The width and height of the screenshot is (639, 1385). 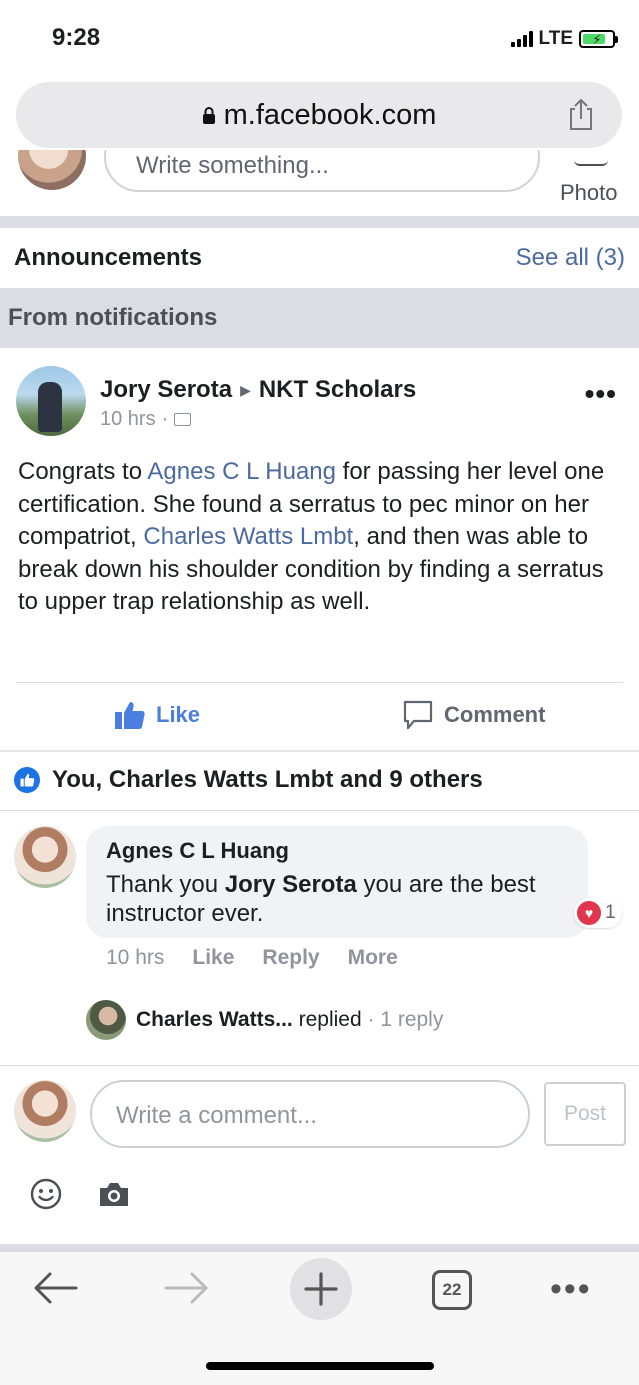 What do you see at coordinates (495, 714) in the screenshot?
I see `comment-label: Comment` at bounding box center [495, 714].